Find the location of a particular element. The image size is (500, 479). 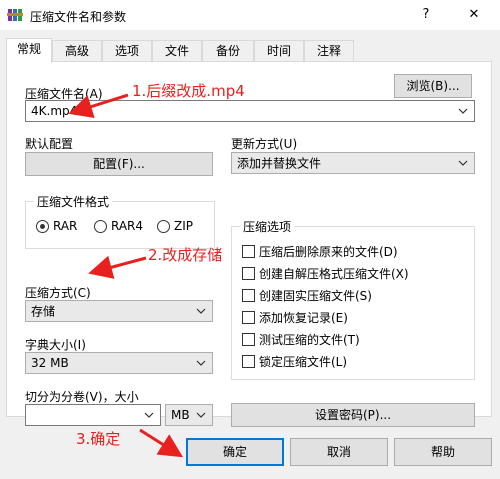

archiving-options-legend: 压缩选项 is located at coordinates (267, 226).